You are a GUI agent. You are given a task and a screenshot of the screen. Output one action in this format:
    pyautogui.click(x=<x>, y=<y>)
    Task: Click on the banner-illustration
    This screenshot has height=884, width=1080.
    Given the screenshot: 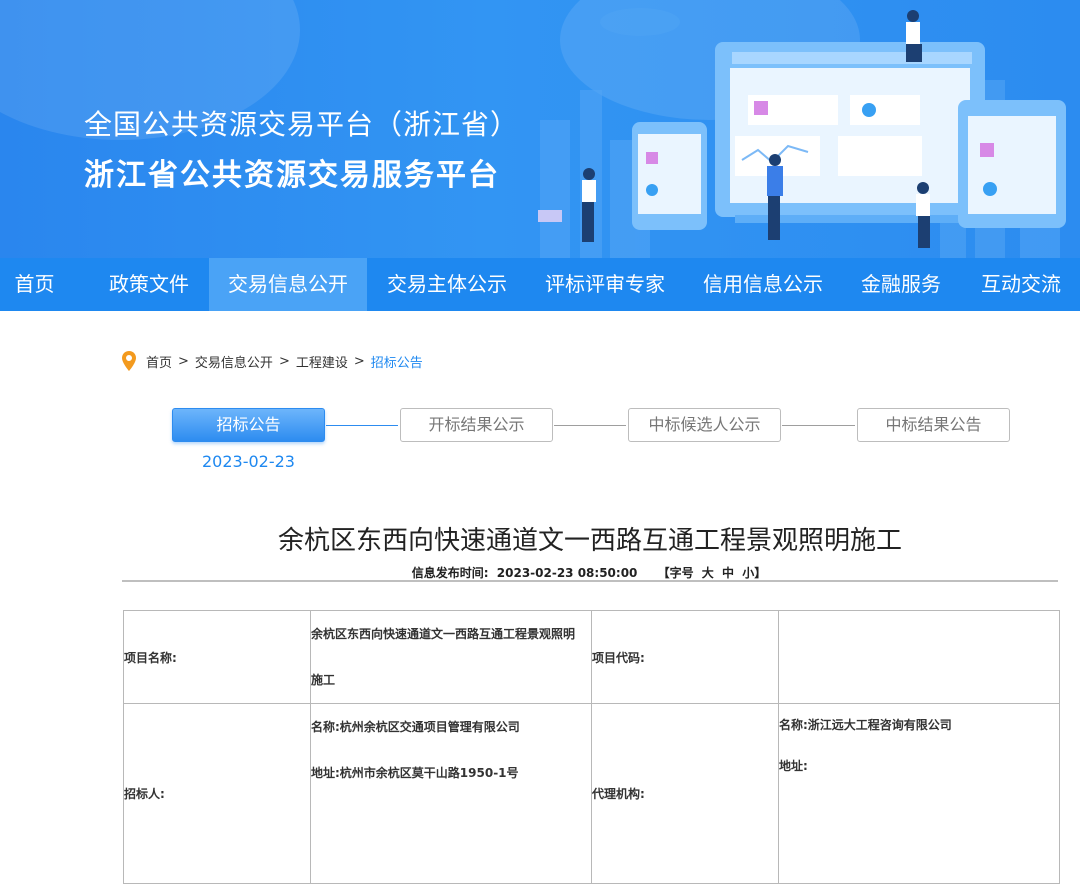 What is the action you would take?
    pyautogui.click(x=802, y=133)
    